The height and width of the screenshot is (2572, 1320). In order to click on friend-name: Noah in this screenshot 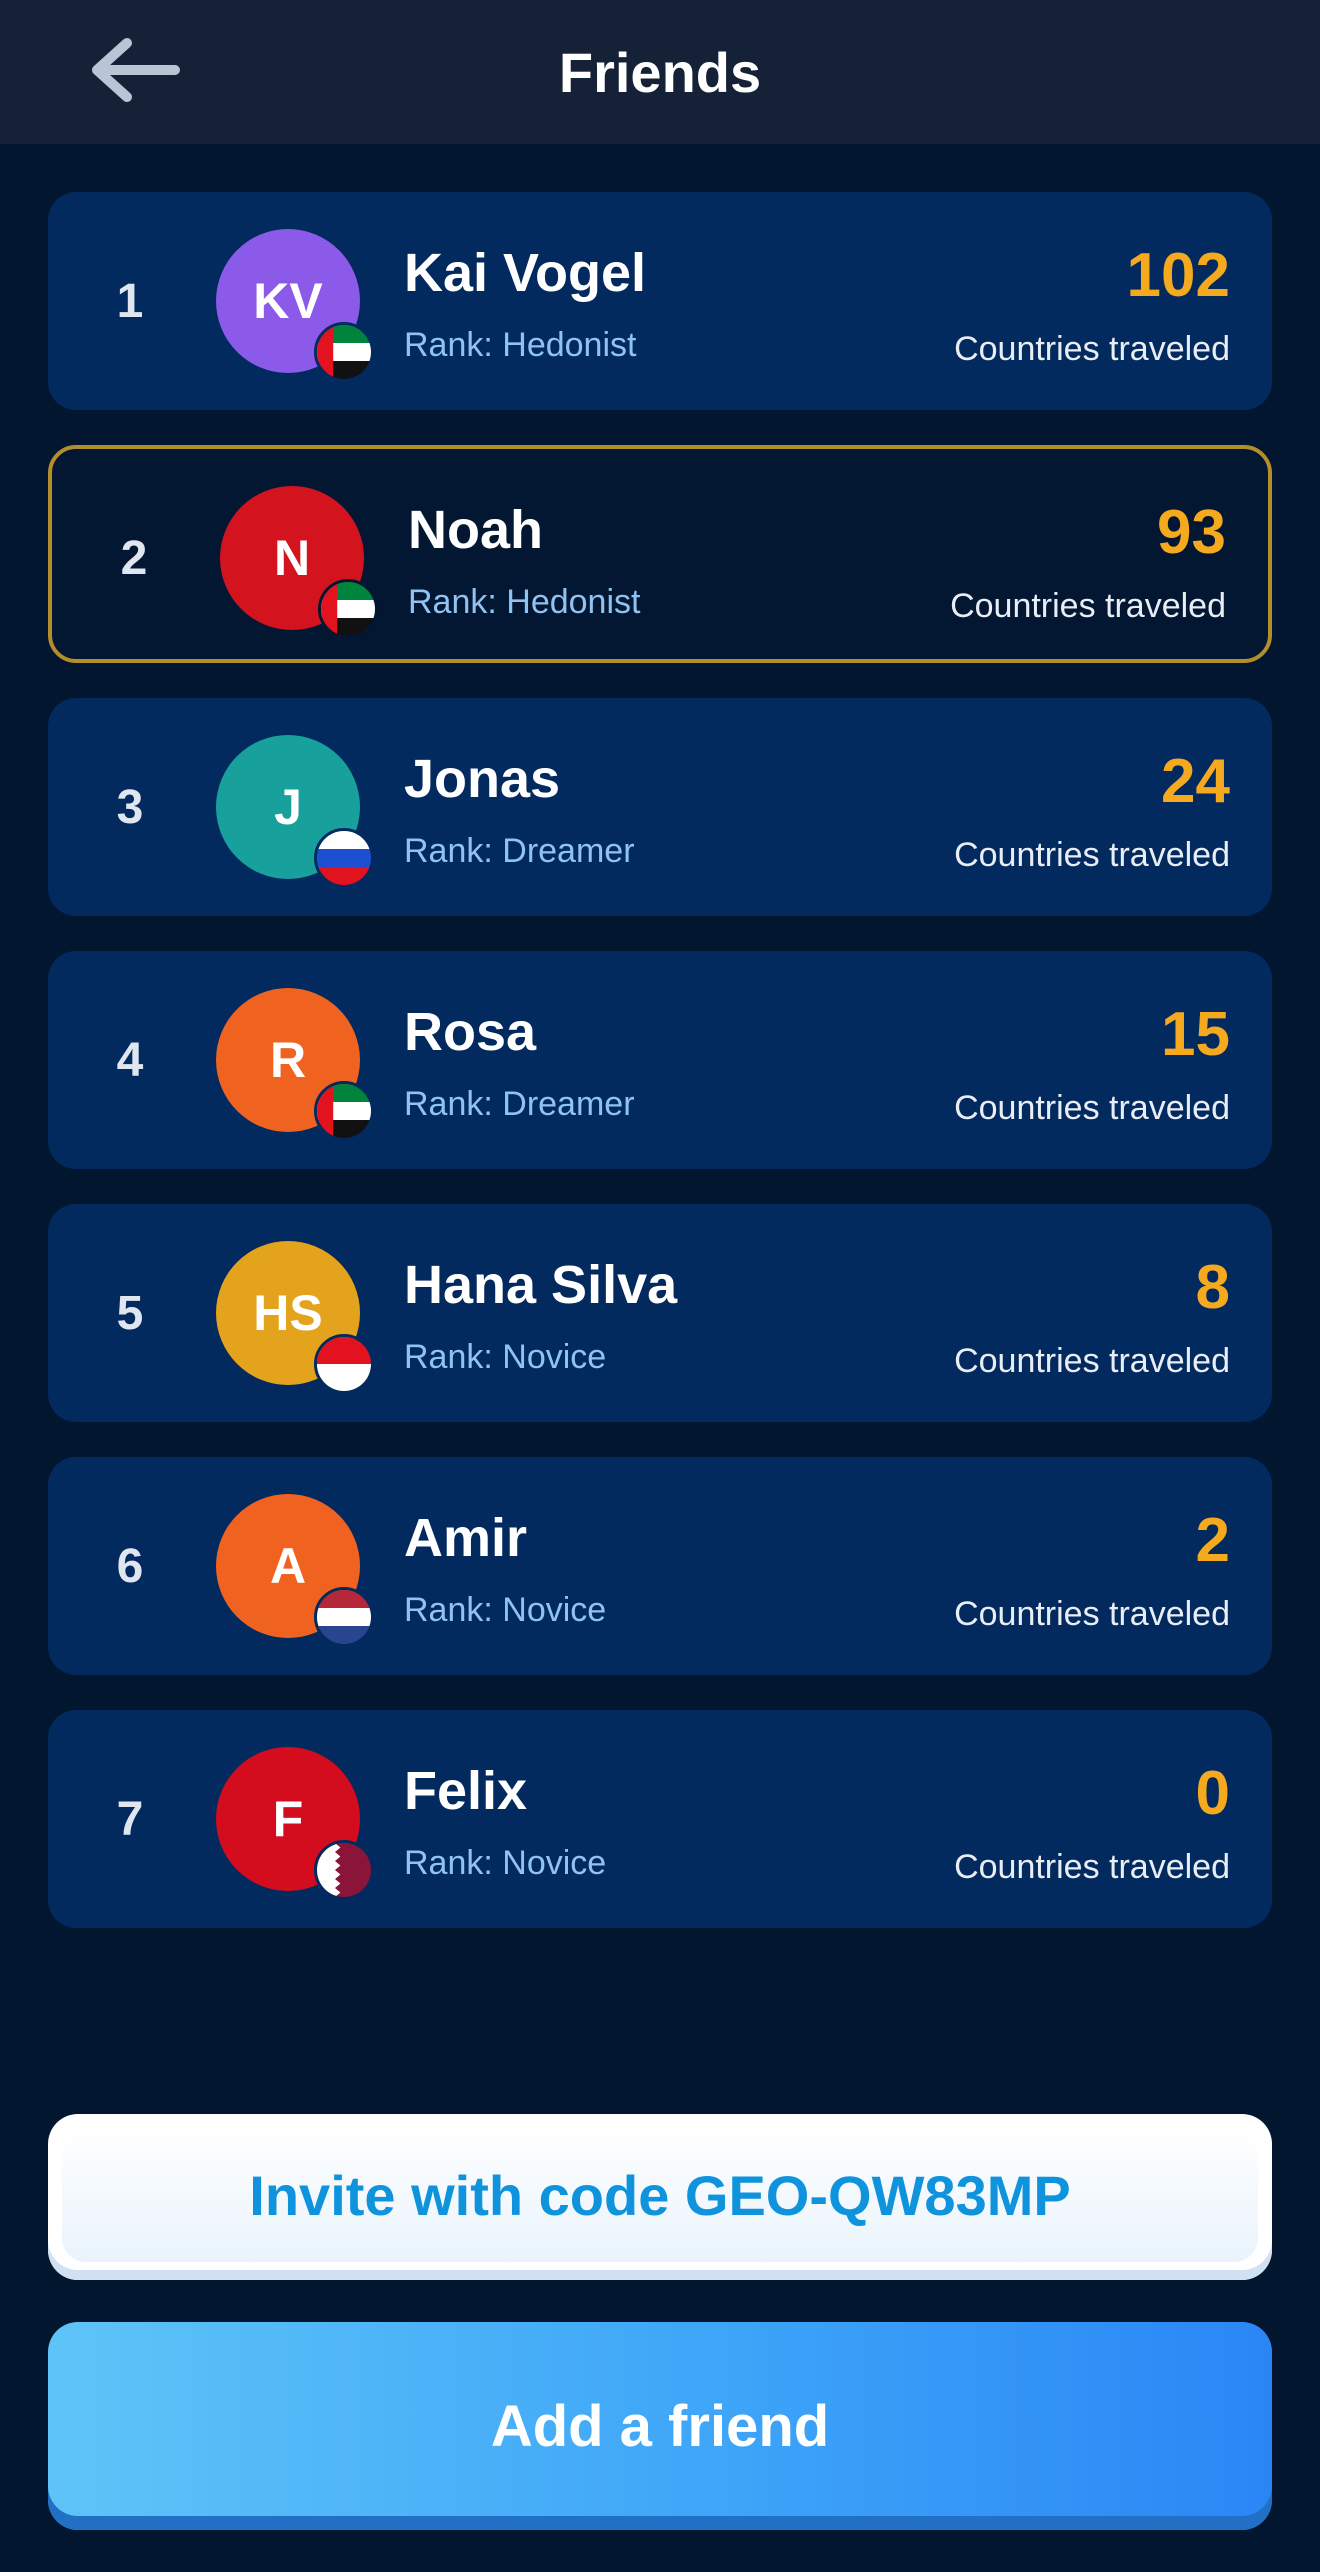, I will do `click(475, 530)`.